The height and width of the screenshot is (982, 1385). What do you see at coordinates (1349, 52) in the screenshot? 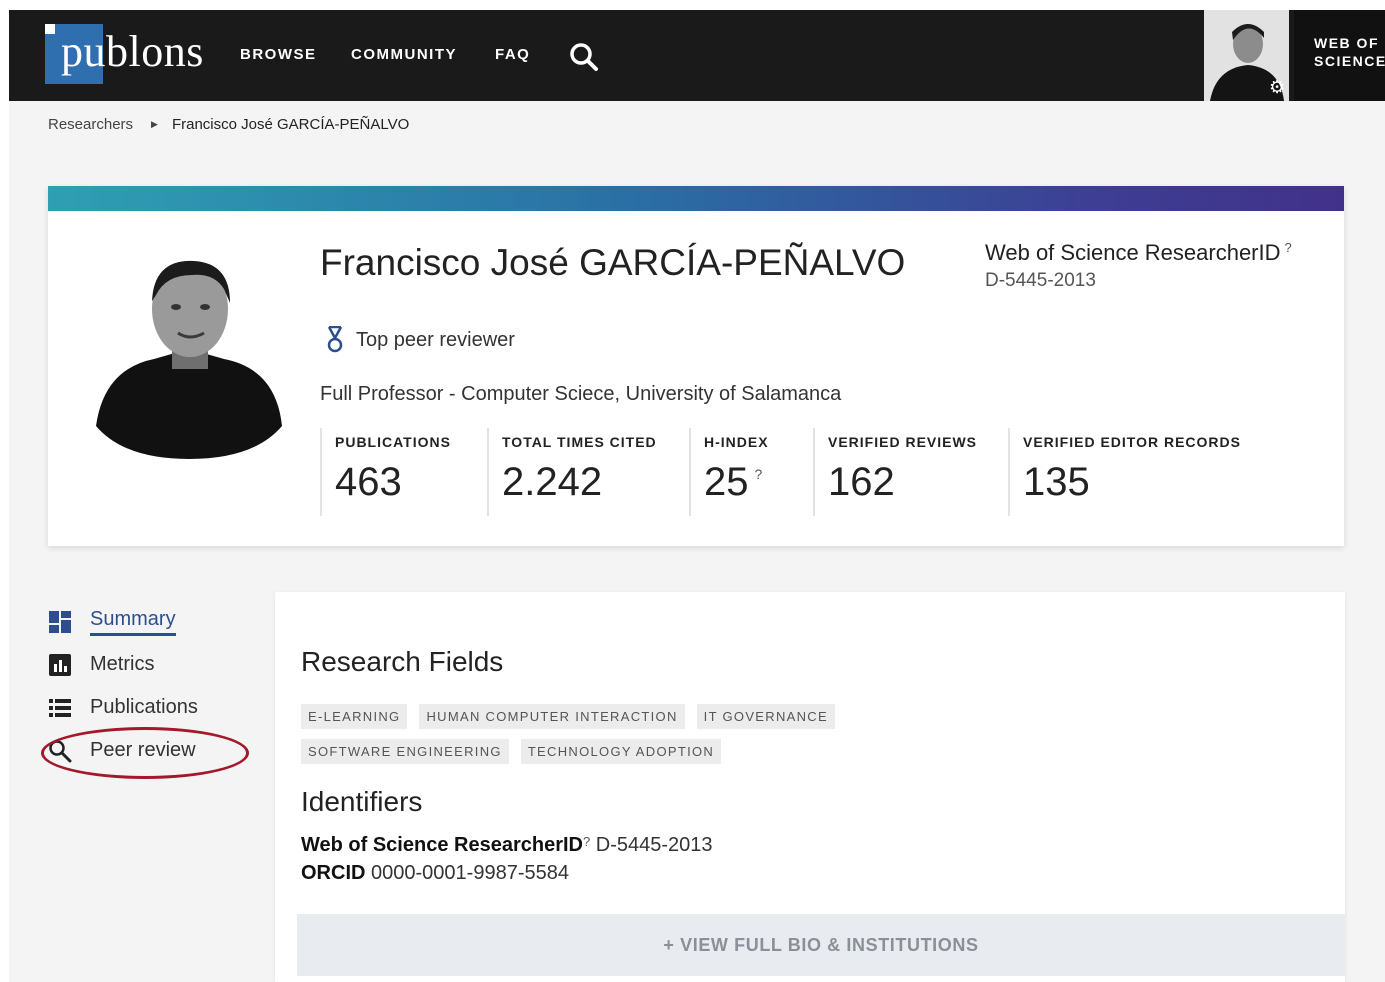
I see `wos-label: WEB OF SCIENCE` at bounding box center [1349, 52].